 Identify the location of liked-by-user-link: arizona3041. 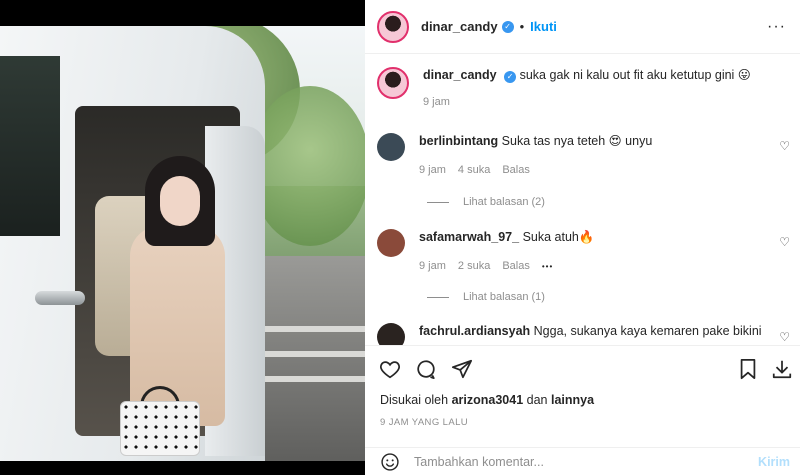
(488, 400).